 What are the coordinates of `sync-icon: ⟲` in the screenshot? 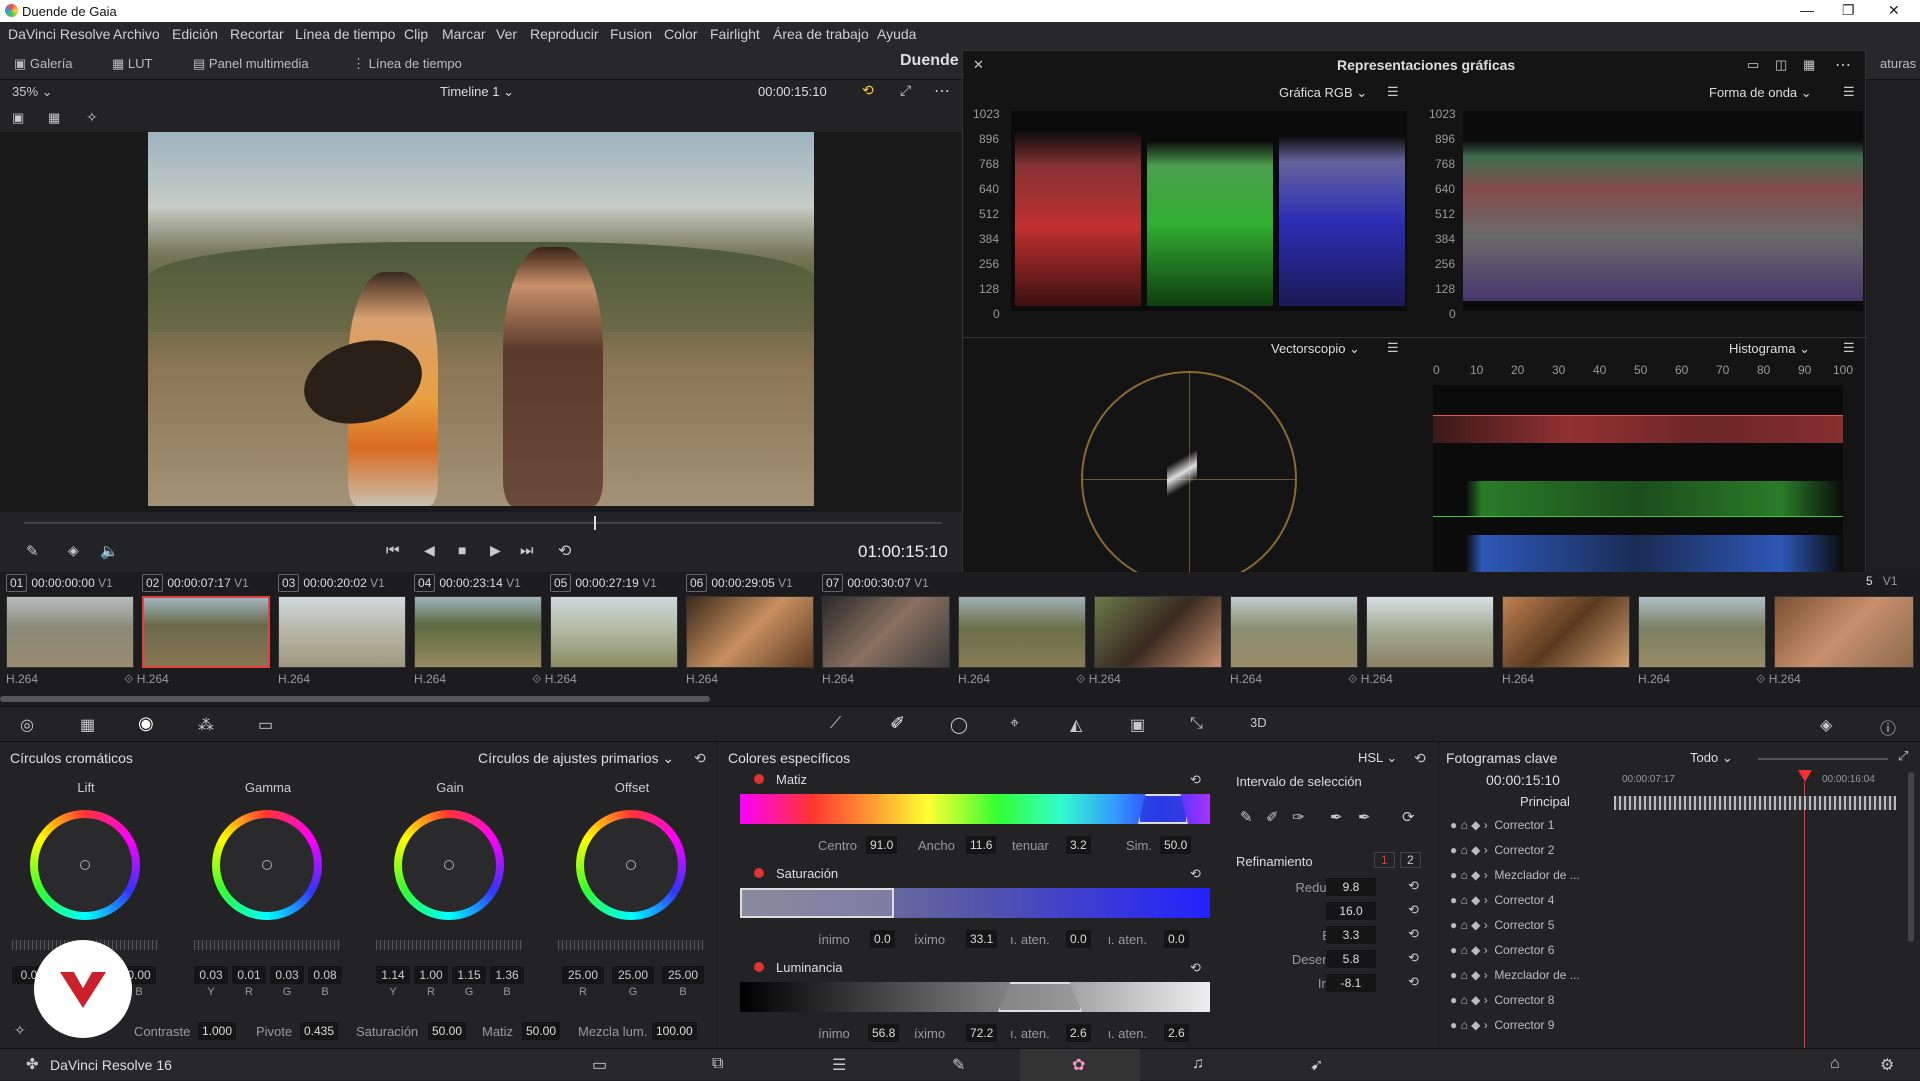 It's located at (868, 90).